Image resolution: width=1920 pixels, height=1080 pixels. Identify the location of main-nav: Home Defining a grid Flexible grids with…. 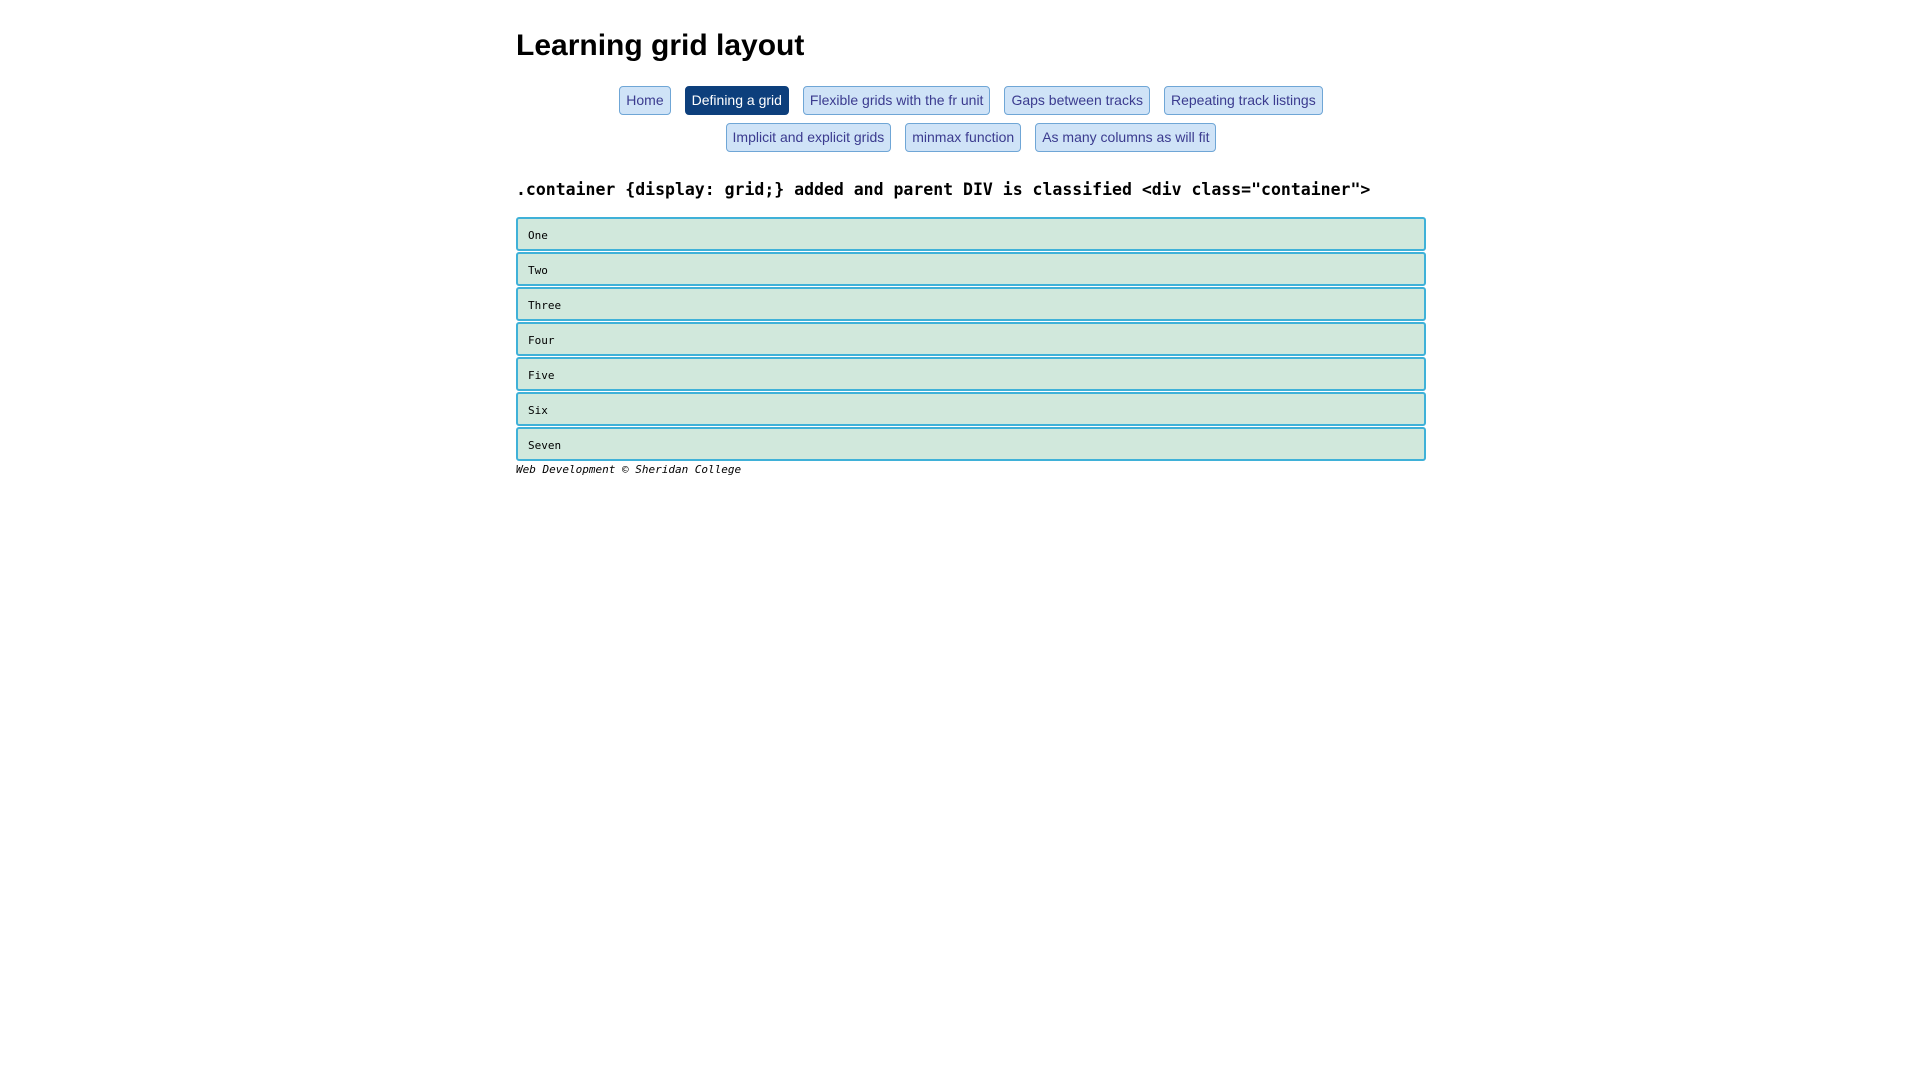
(971, 123).